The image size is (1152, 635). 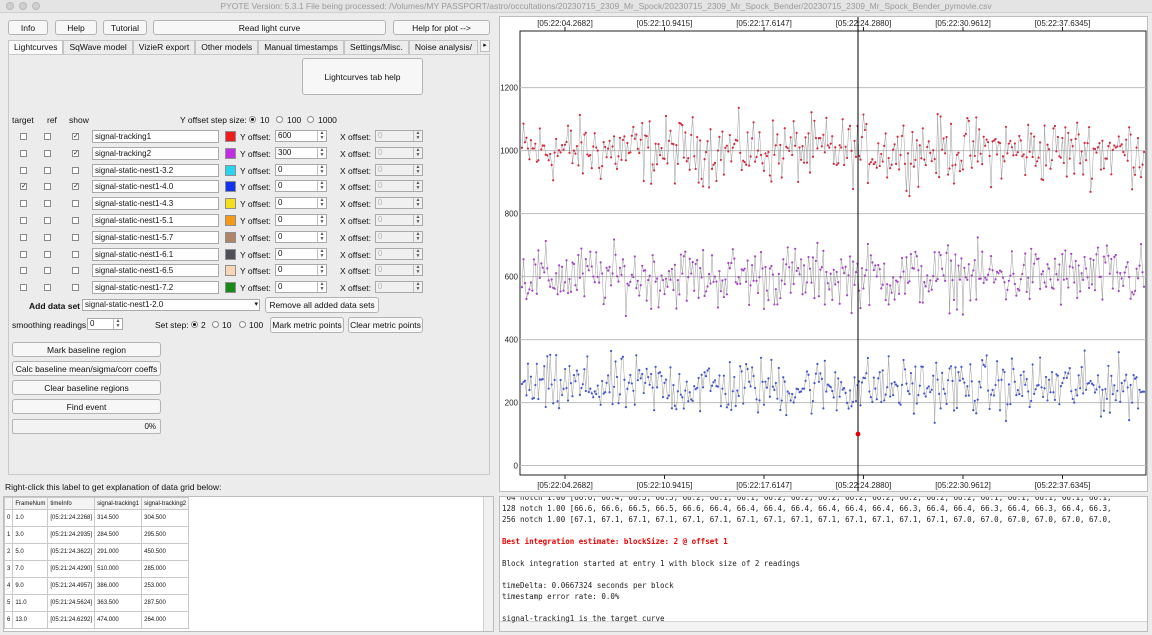 What do you see at coordinates (307, 325) in the screenshot?
I see `mark-metric-points-button: Mark metric points` at bounding box center [307, 325].